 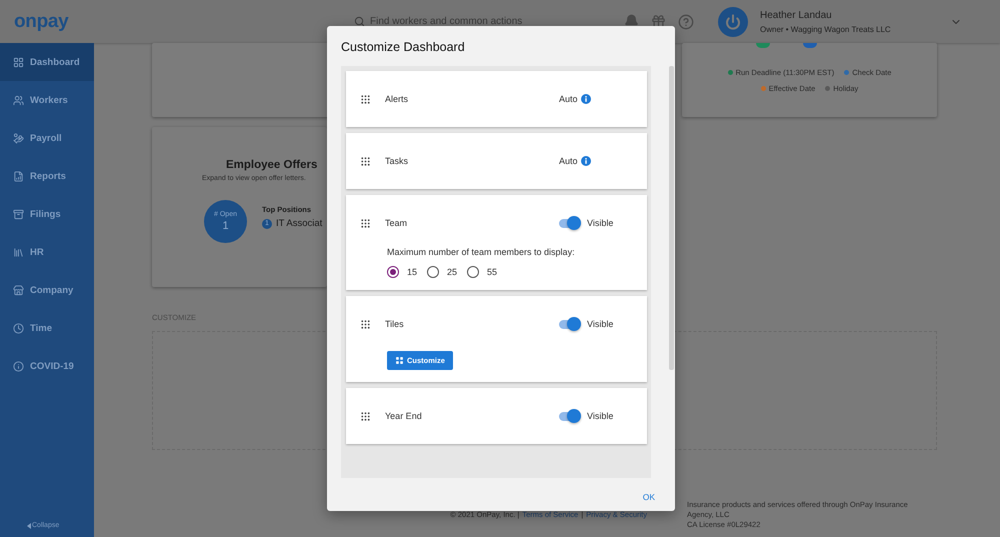 What do you see at coordinates (47, 328) in the screenshot?
I see `nav-item: Time` at bounding box center [47, 328].